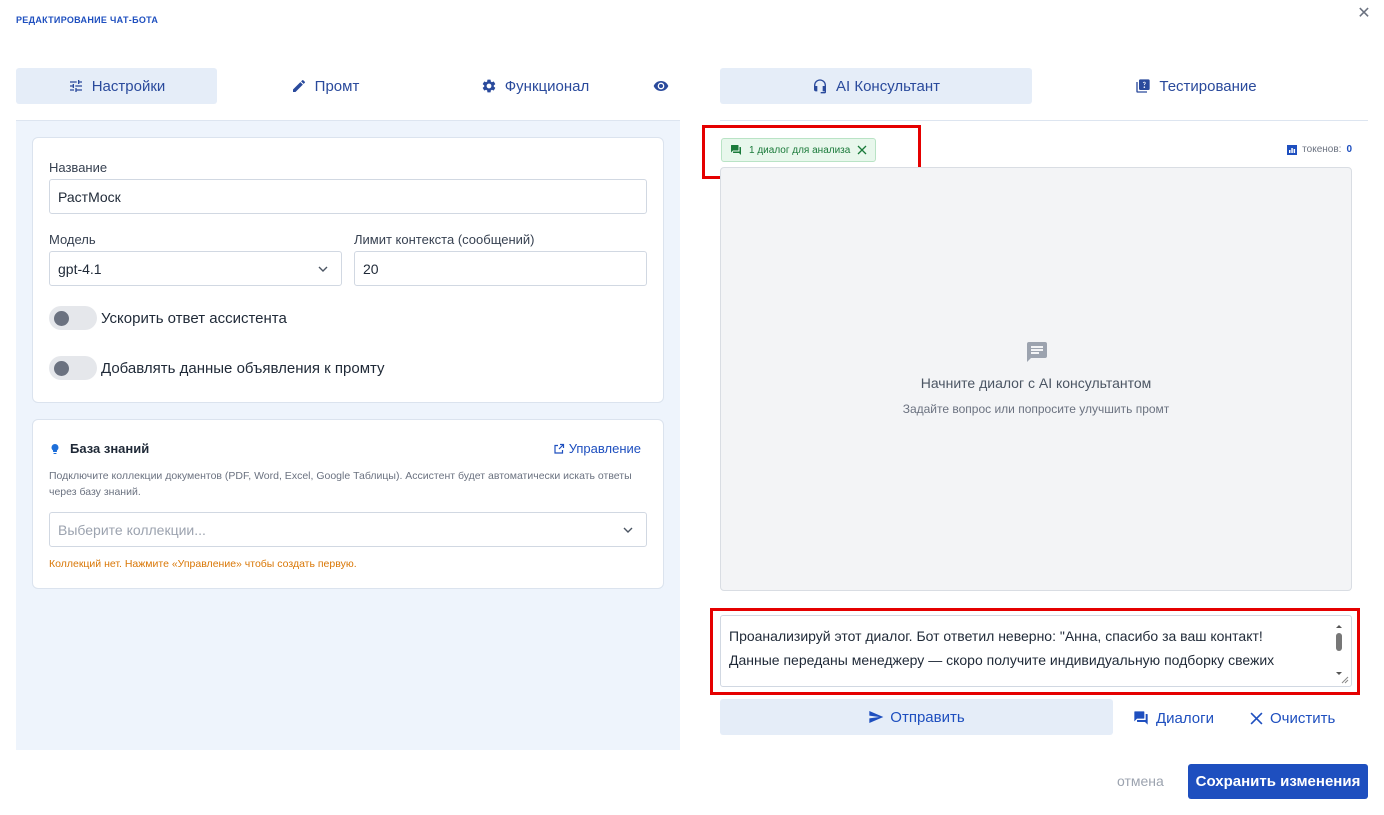 This screenshot has height=815, width=1384. What do you see at coordinates (559, 448) in the screenshot?
I see `external-link-icon` at bounding box center [559, 448].